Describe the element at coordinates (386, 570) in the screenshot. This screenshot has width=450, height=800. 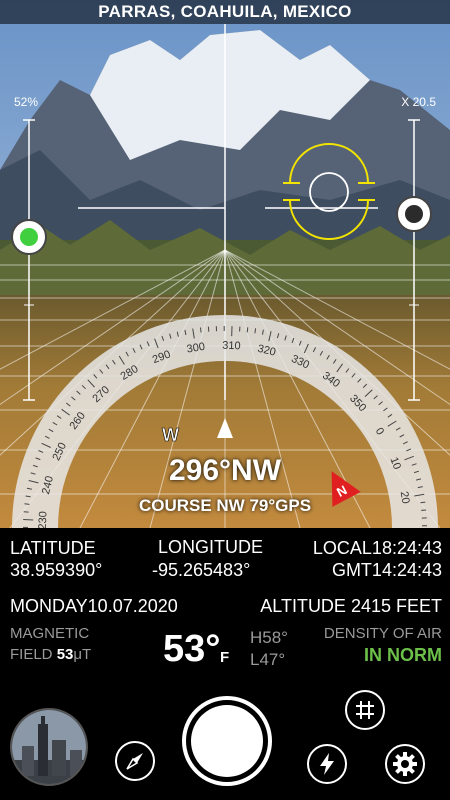
I see `gmt-time: GMT14:24:43` at that location.